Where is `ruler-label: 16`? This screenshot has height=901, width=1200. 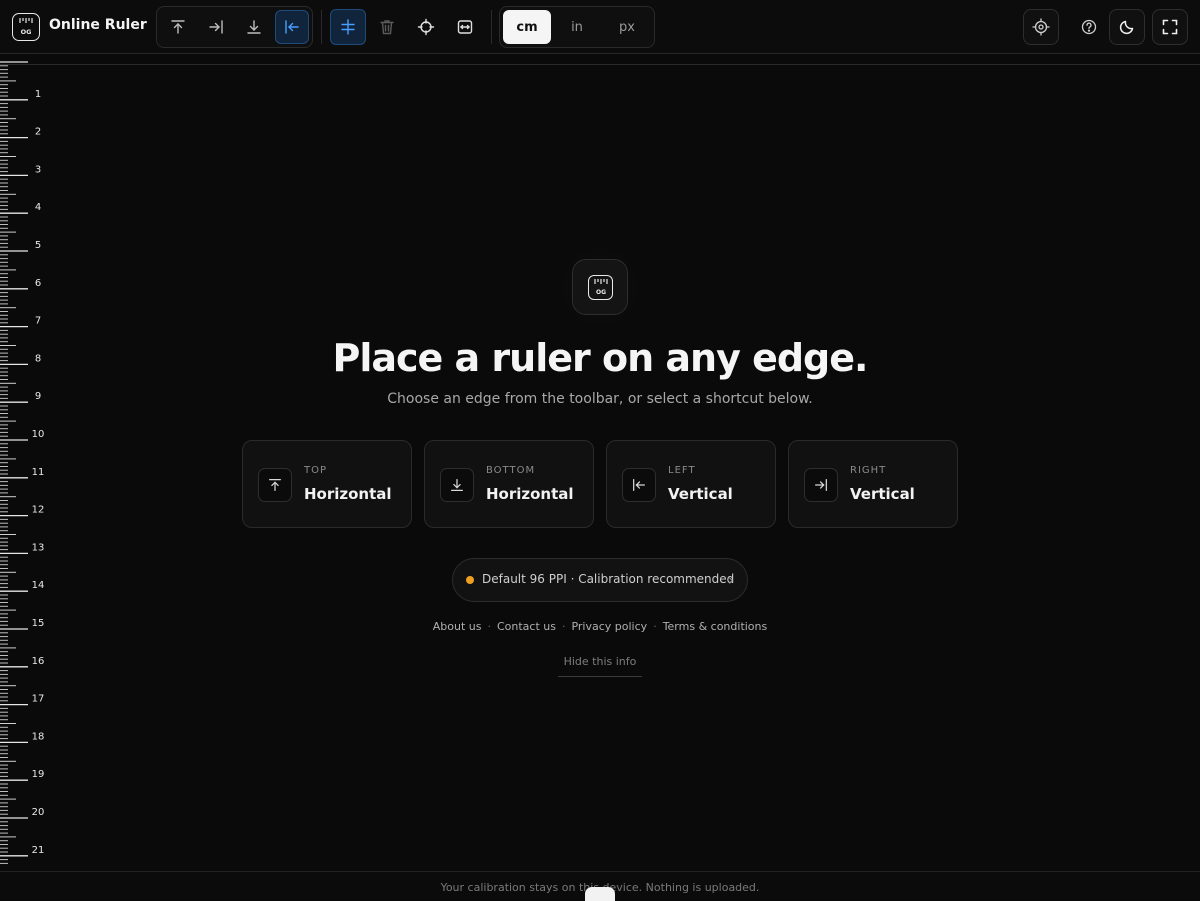
ruler-label: 16 is located at coordinates (38, 661).